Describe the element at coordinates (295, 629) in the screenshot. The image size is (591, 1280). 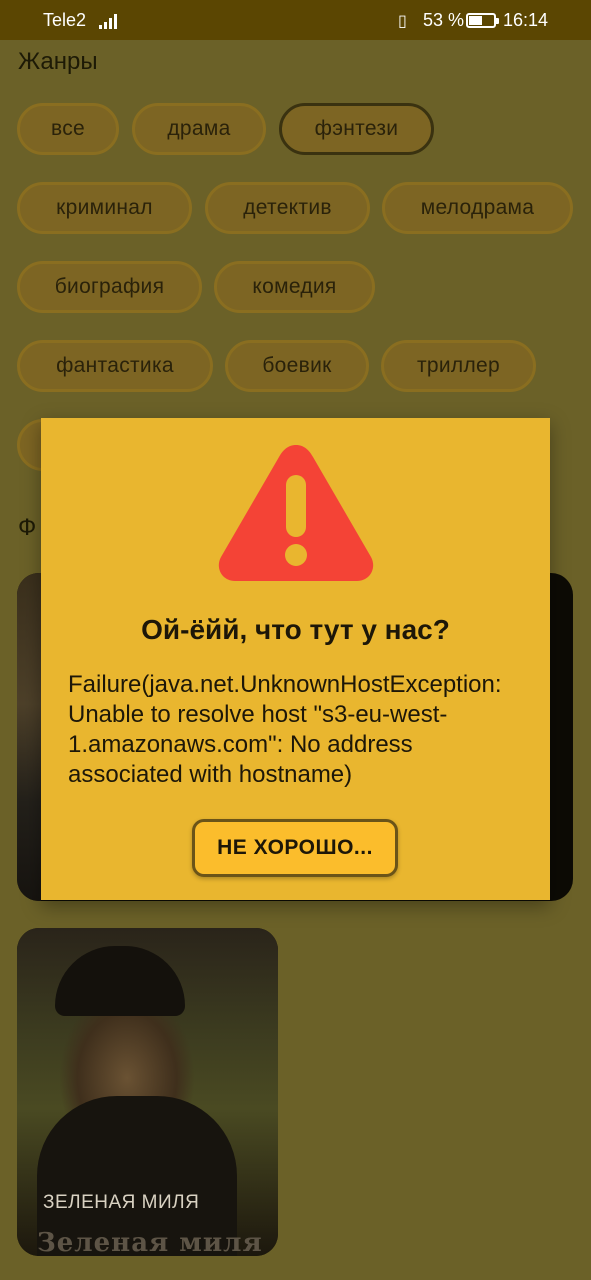
I see `dialog-title: Ой-ёйй, что тут у нас?` at that location.